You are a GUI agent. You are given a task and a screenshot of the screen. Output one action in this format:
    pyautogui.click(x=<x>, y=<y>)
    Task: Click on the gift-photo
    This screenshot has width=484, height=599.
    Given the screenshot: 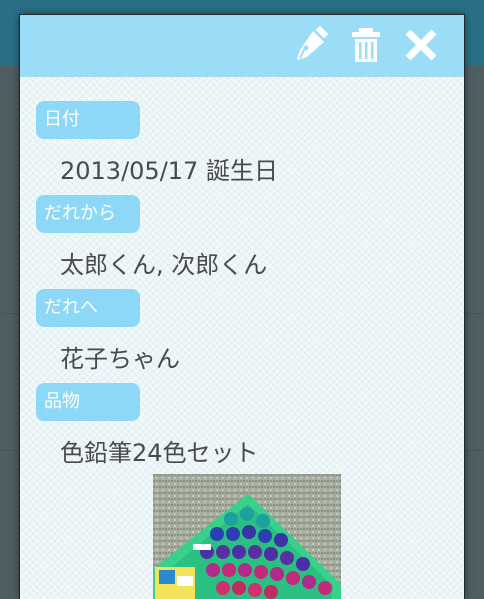 What is the action you would take?
    pyautogui.click(x=247, y=536)
    